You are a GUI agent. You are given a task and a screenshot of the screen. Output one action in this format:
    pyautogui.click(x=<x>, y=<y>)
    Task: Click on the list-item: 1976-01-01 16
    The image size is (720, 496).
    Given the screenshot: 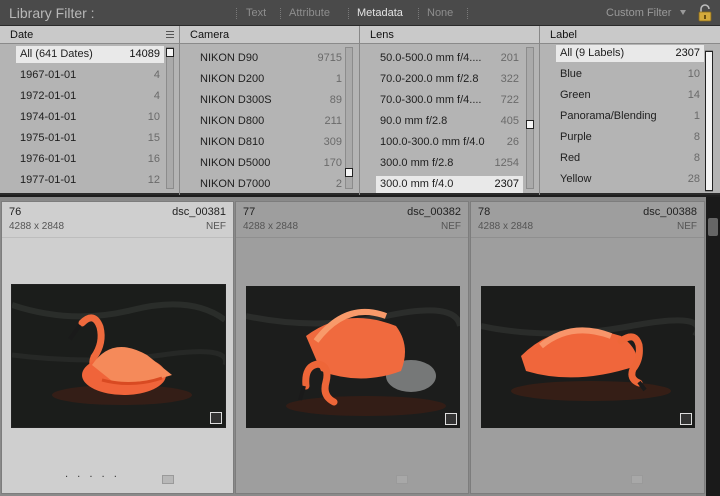 What is the action you would take?
    pyautogui.click(x=90, y=159)
    